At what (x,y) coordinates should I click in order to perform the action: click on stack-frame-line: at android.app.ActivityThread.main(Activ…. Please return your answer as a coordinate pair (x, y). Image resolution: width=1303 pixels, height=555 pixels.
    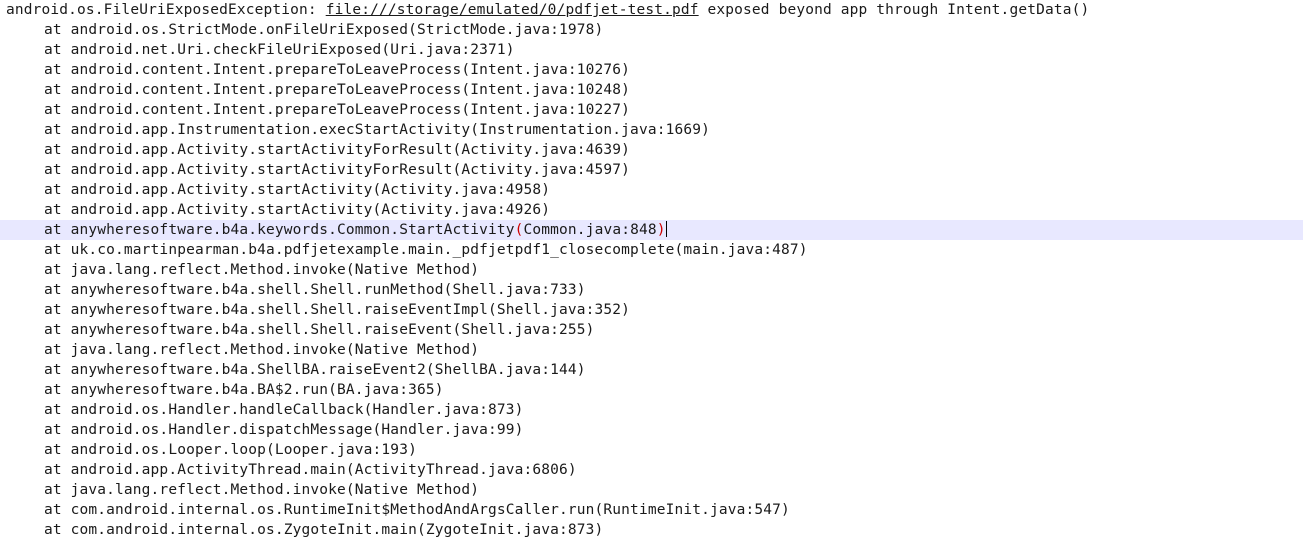
    Looking at the image, I should click on (651, 470).